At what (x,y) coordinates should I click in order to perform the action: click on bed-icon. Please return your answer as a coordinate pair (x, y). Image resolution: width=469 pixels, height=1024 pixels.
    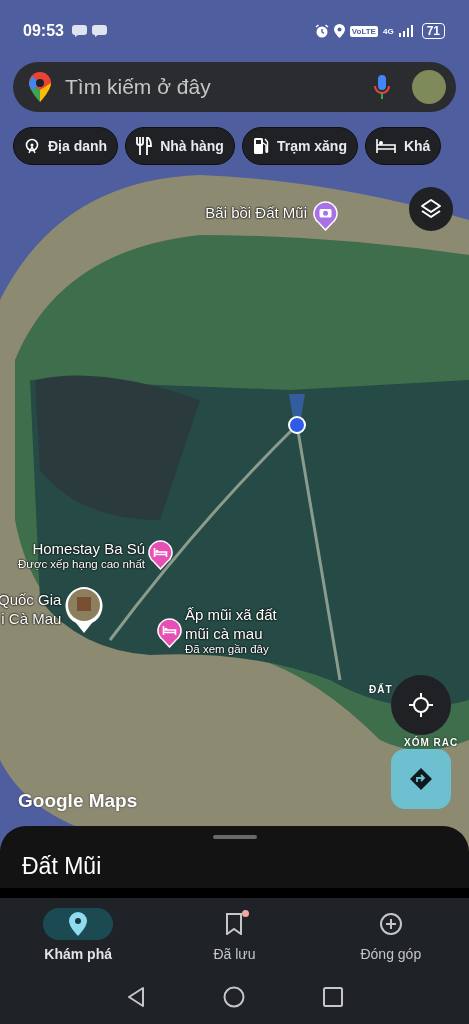
    Looking at the image, I should click on (385, 146).